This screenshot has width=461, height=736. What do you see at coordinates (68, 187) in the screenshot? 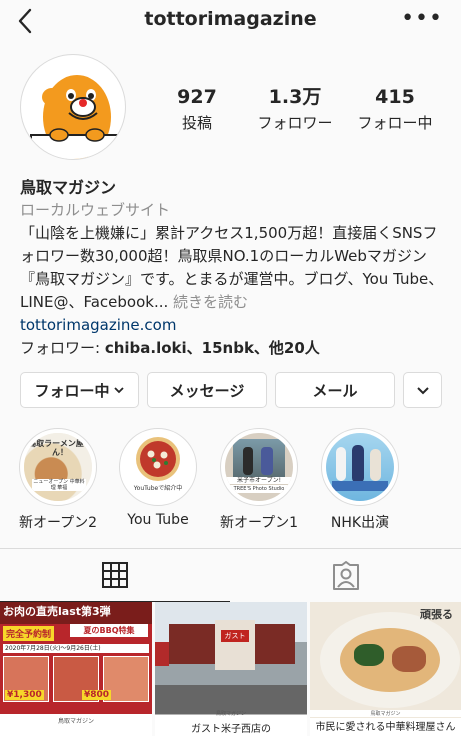
I see `display-name: 鳥取マガジン` at bounding box center [68, 187].